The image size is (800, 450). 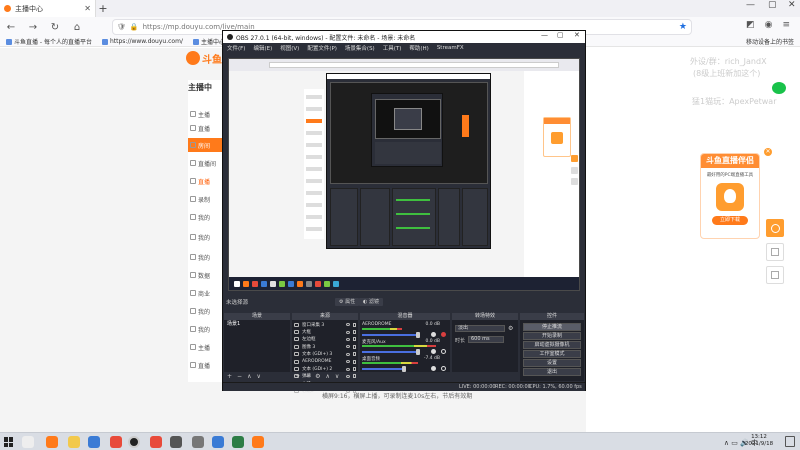 What do you see at coordinates (560, 35) in the screenshot?
I see `obs-maximize-icon: ▢` at bounding box center [560, 35].